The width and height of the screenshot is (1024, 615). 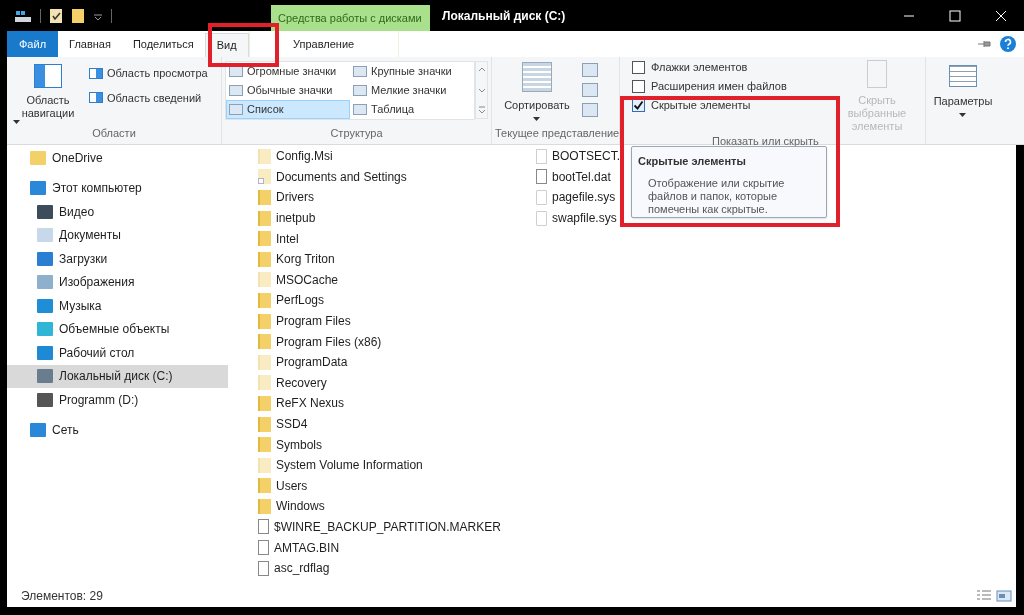 What do you see at coordinates (117, 188) in the screenshot?
I see `sidebar-item: Этот компьютер` at bounding box center [117, 188].